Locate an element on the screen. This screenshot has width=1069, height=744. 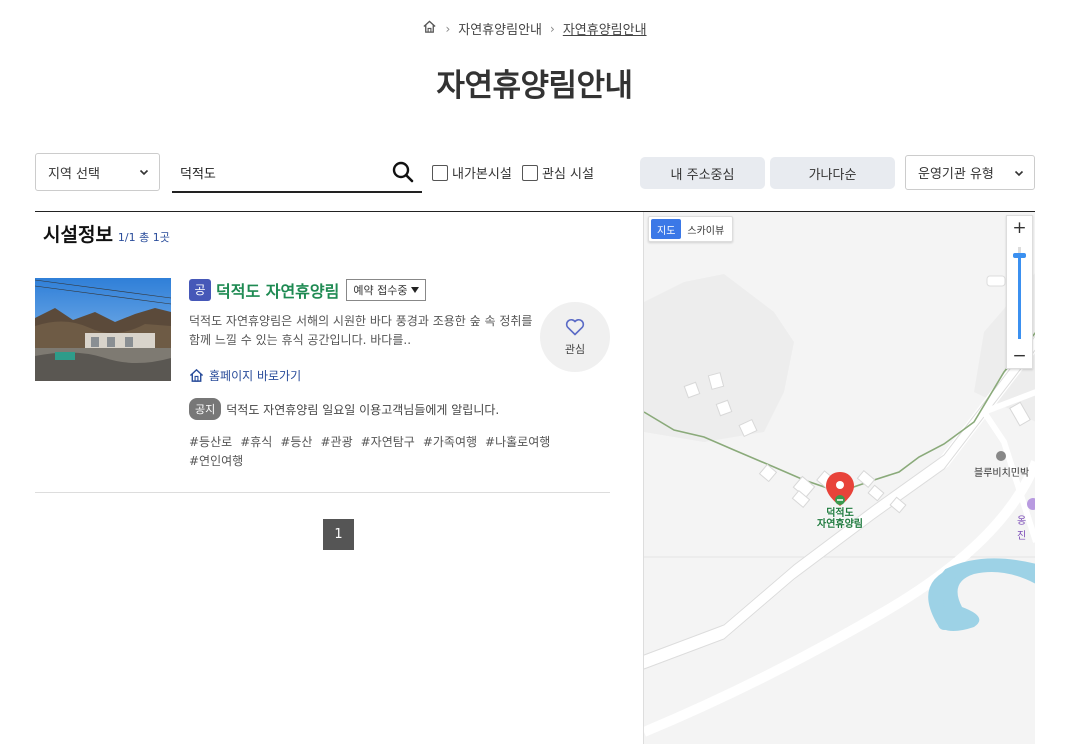
region-select-value: 지역 선택 is located at coordinates (74, 174).